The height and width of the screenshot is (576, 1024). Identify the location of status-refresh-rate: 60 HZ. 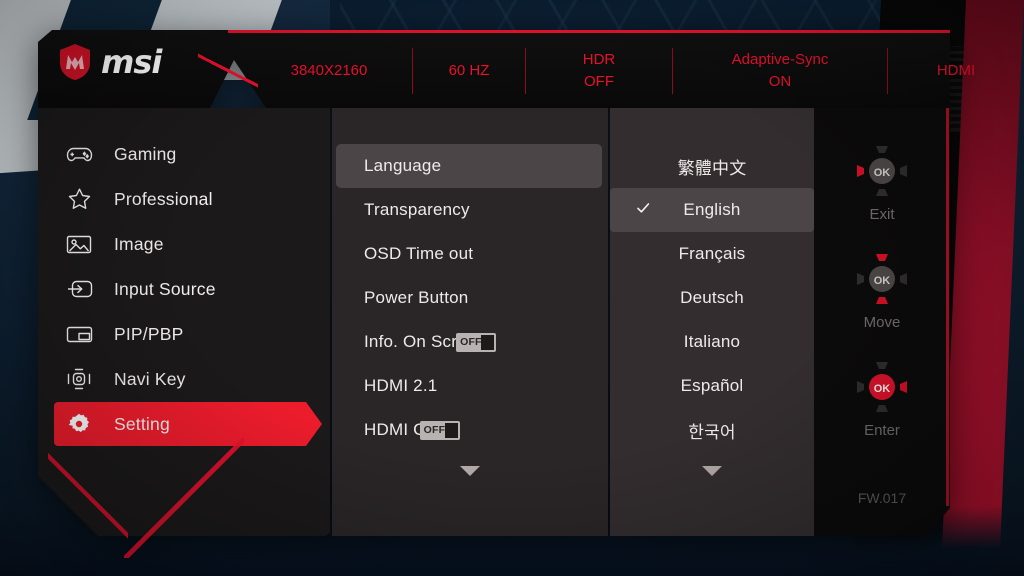
(469, 71).